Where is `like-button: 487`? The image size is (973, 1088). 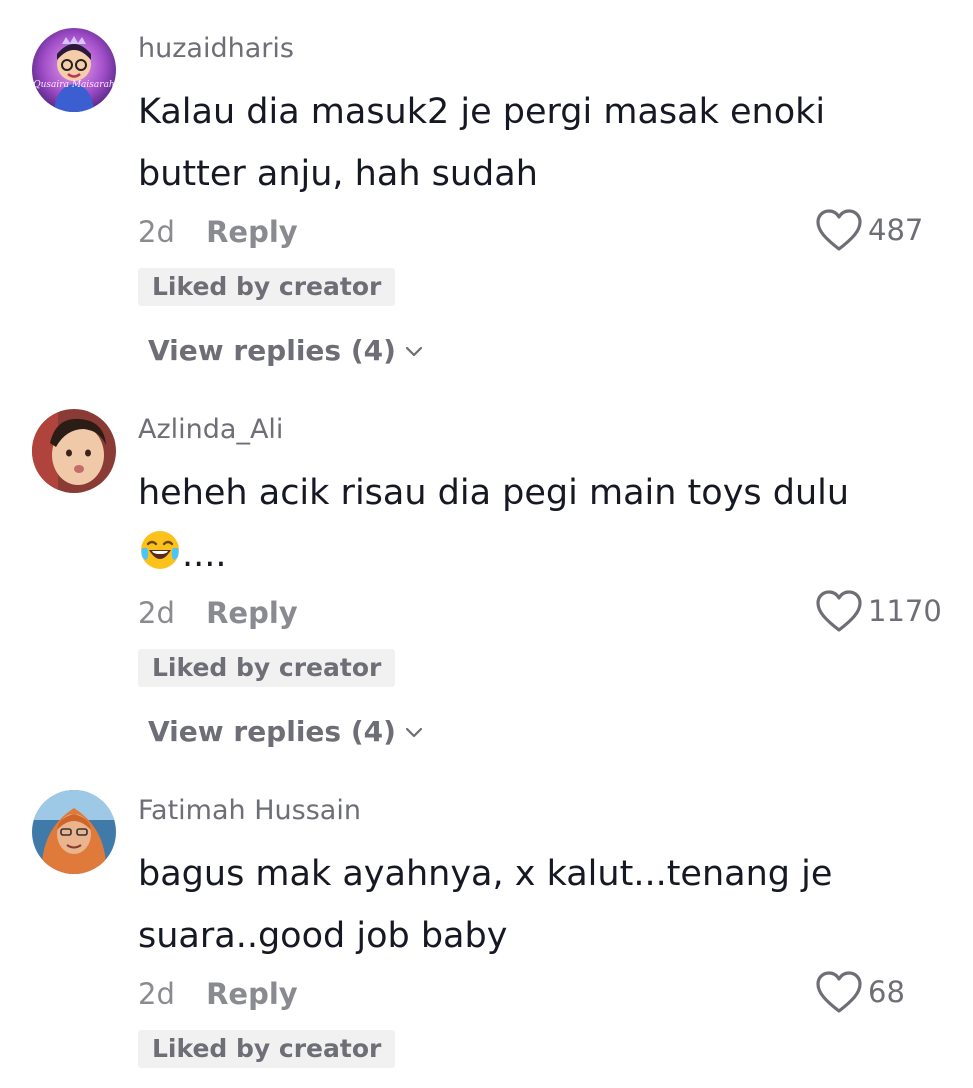
like-button: 487 is located at coordinates (868, 230).